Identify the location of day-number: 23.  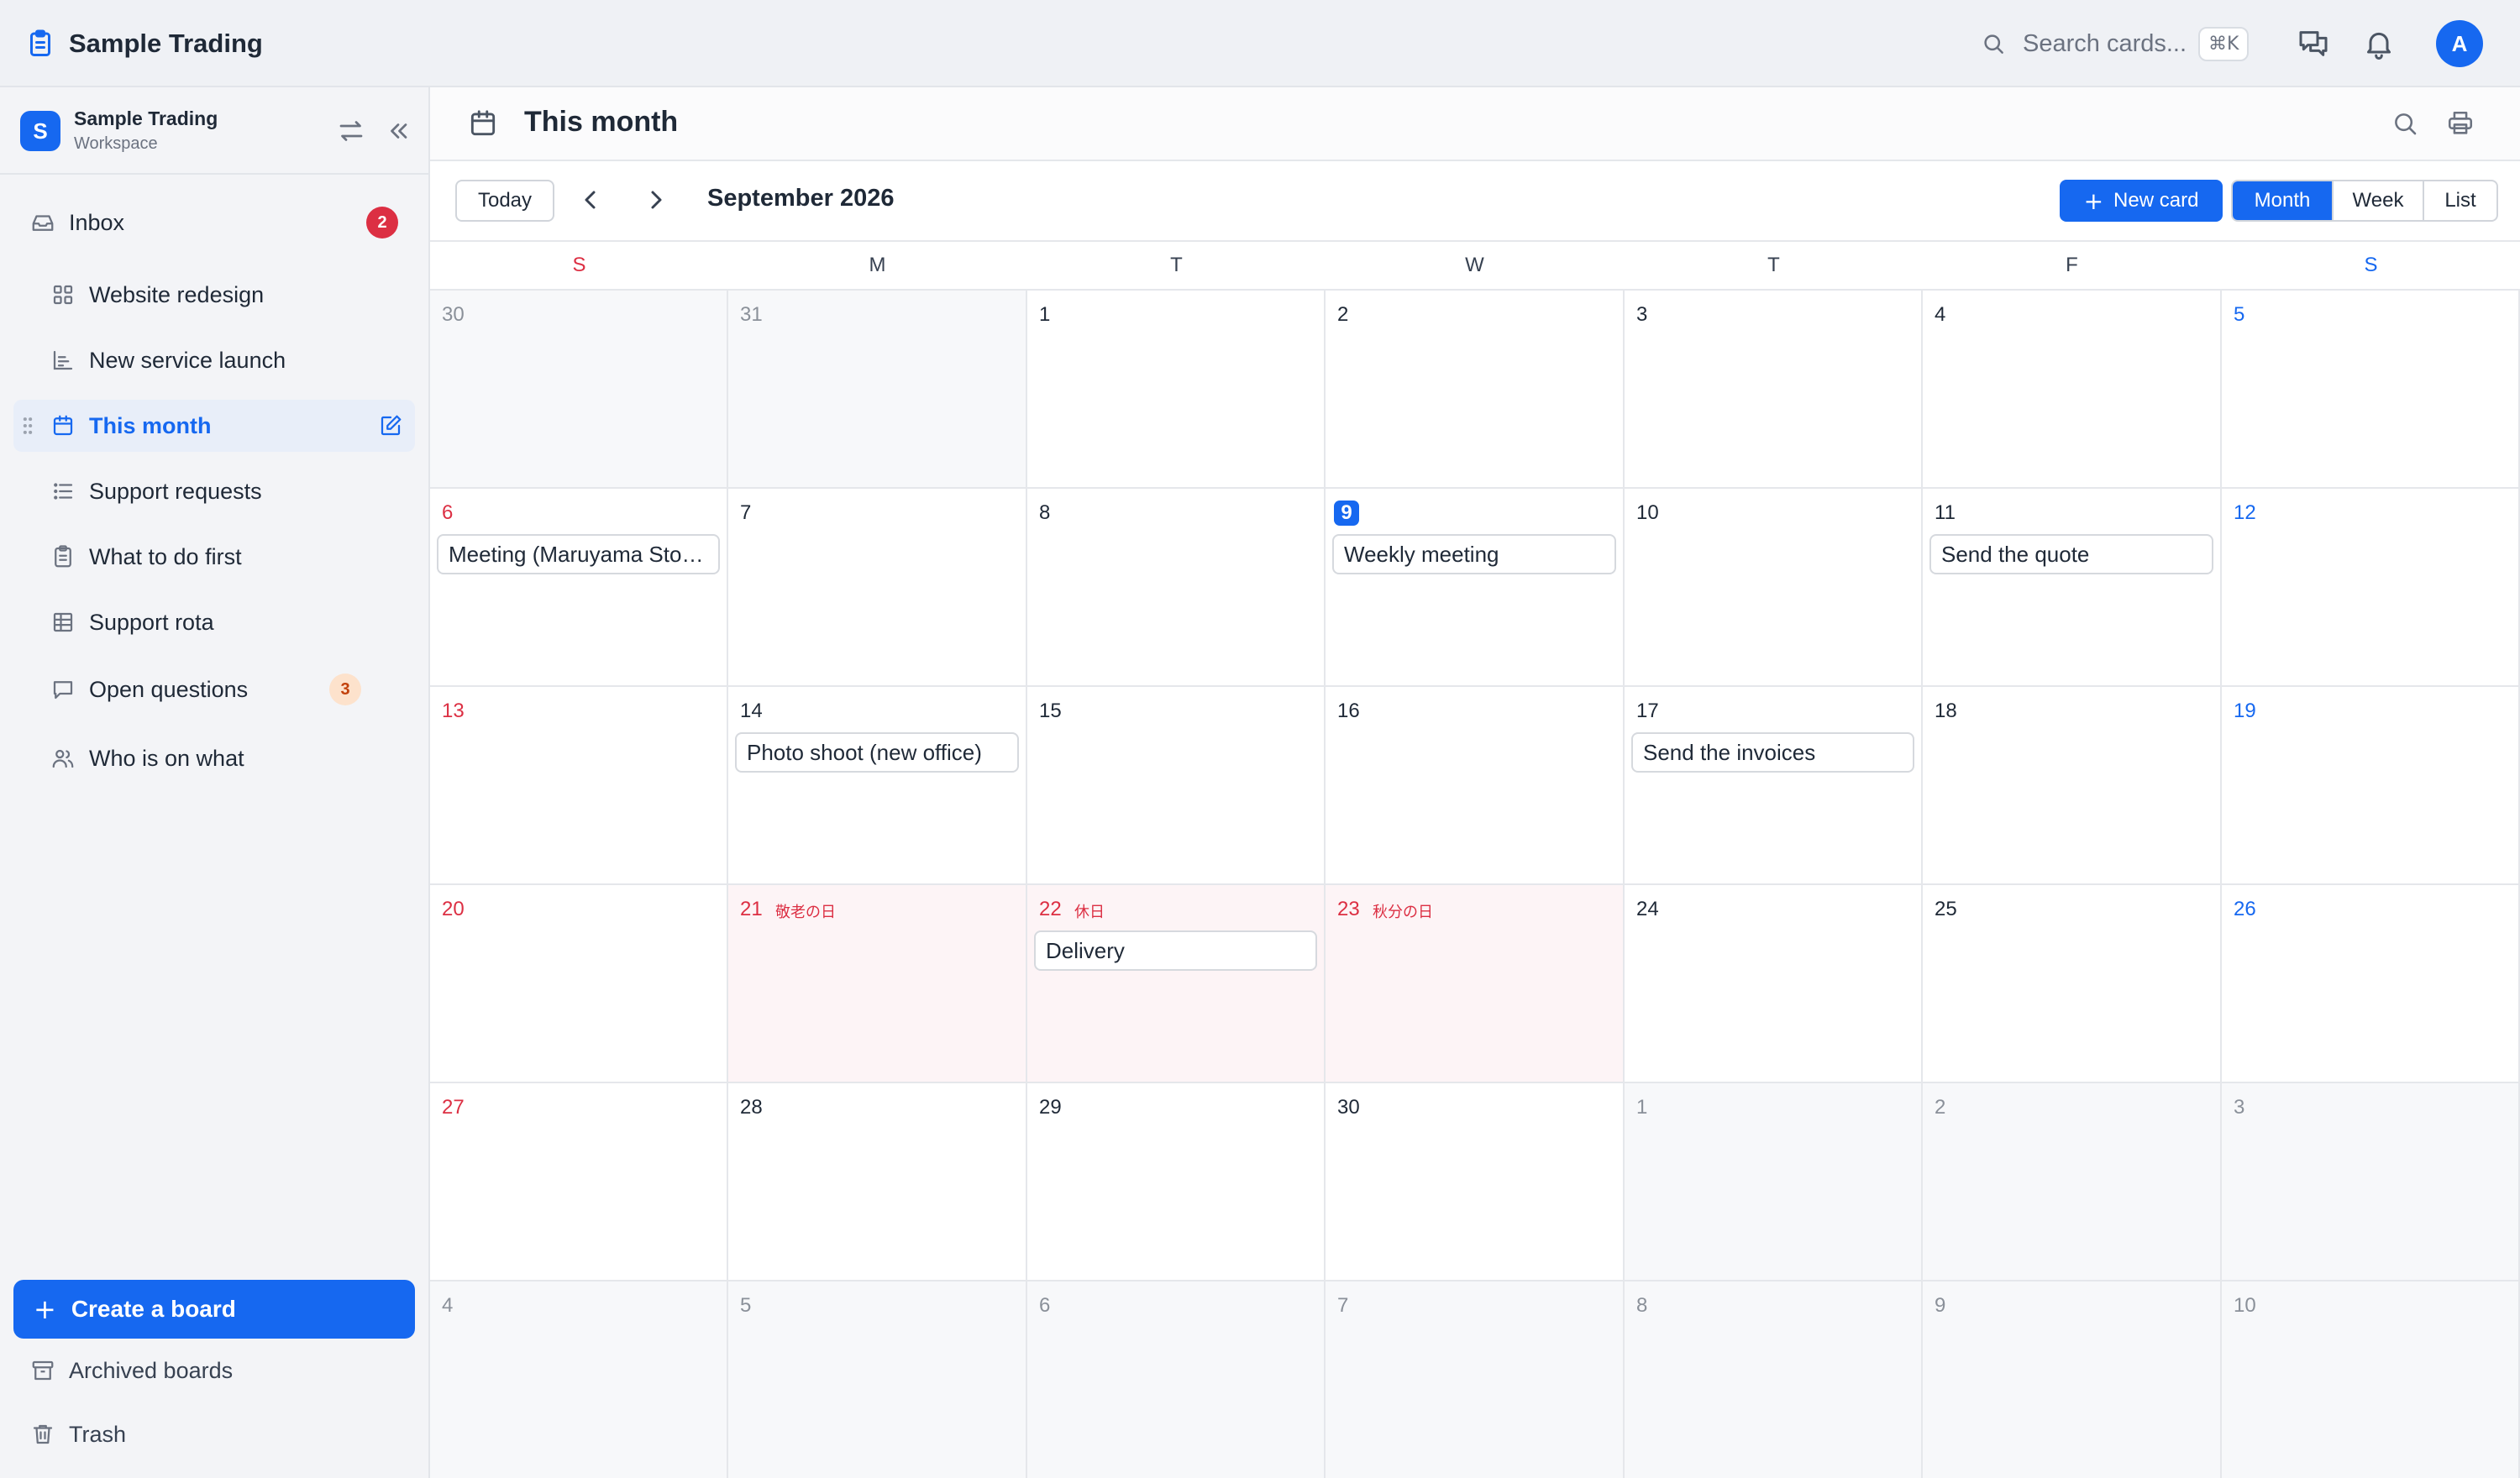
(1348, 909).